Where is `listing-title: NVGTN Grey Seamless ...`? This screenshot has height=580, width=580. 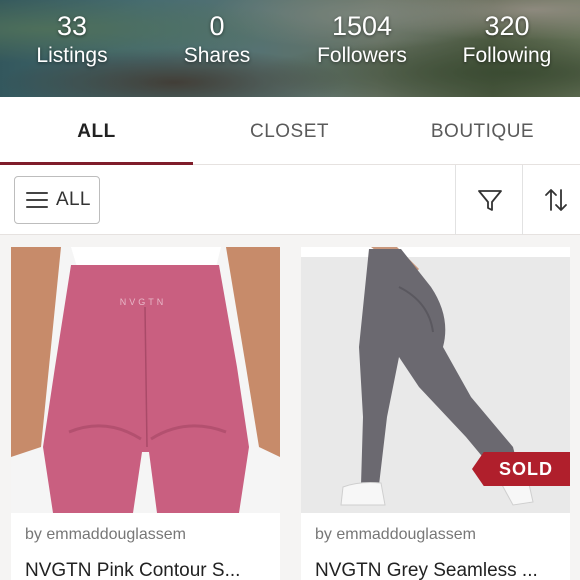
listing-title: NVGTN Grey Seamless ... is located at coordinates (426, 570).